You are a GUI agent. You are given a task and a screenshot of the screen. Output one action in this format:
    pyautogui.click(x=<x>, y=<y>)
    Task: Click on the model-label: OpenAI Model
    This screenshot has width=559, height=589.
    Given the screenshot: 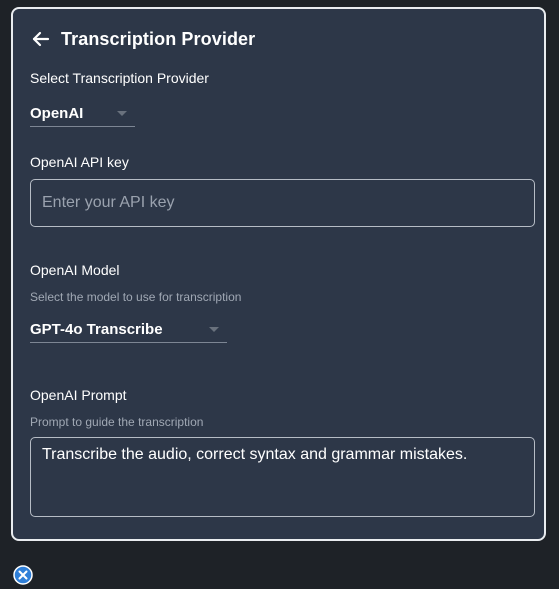 What is the action you would take?
    pyautogui.click(x=75, y=270)
    